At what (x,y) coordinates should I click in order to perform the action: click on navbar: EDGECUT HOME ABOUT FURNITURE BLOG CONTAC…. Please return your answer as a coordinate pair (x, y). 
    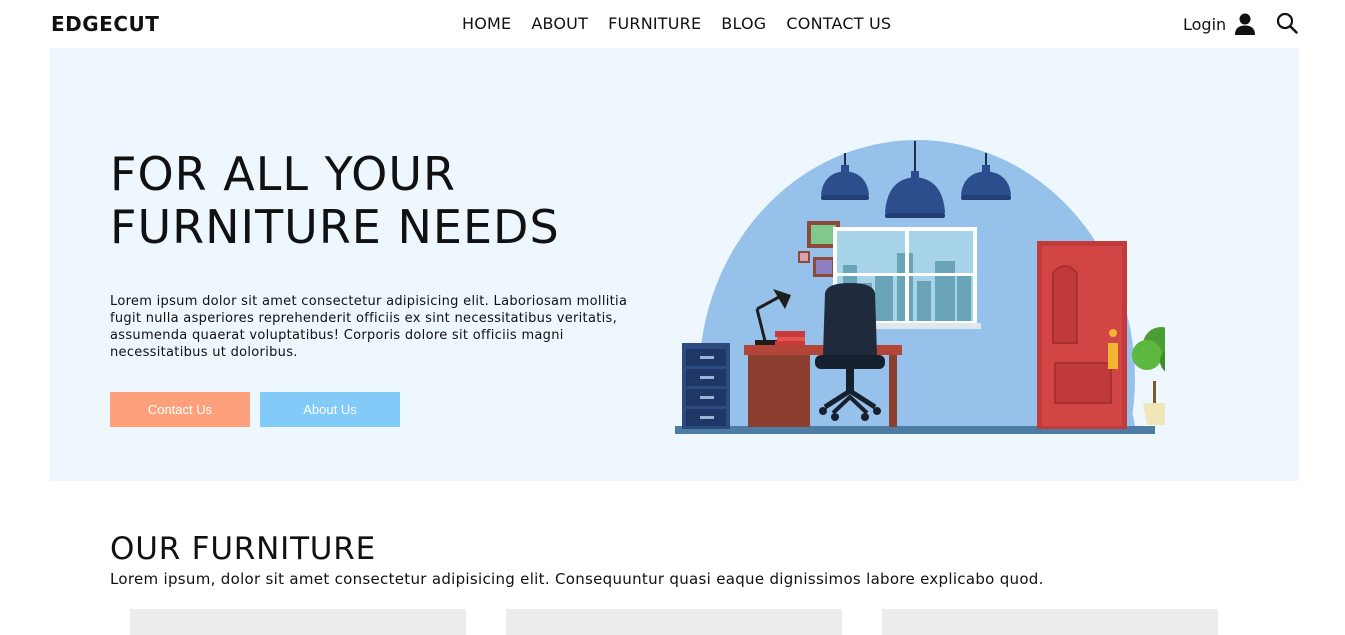
    Looking at the image, I should click on (672, 24).